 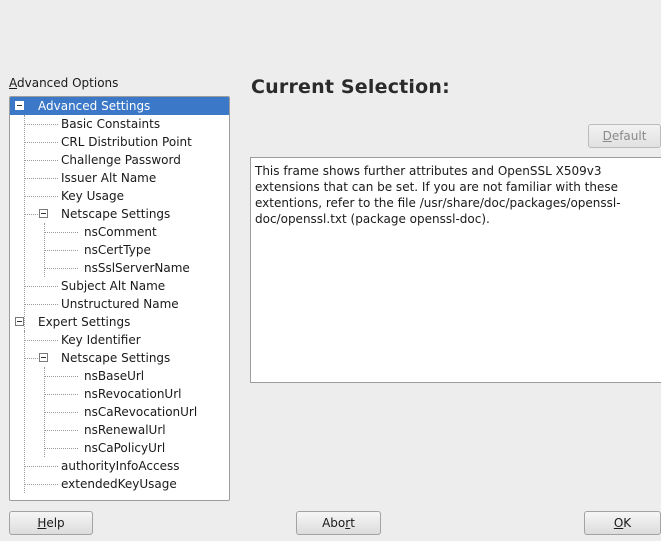 I want to click on tree-item-netscape-settings-expert: Netscape Settings, so click(x=119, y=358).